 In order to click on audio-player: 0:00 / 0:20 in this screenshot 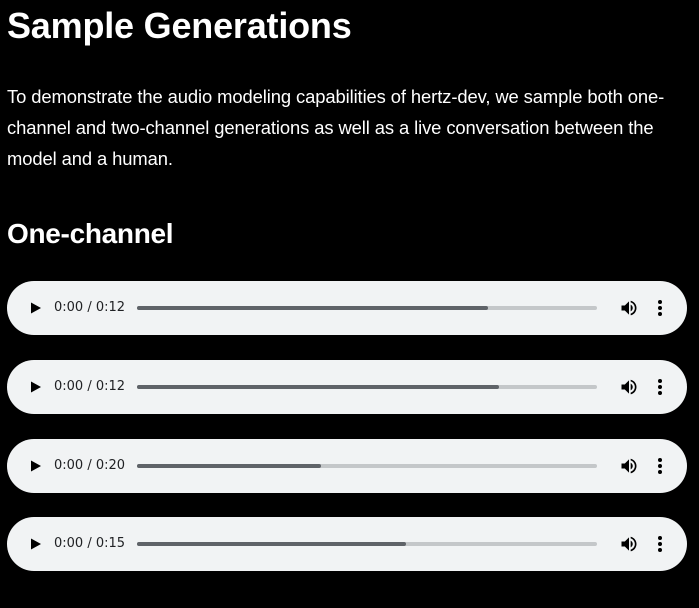, I will do `click(347, 466)`.